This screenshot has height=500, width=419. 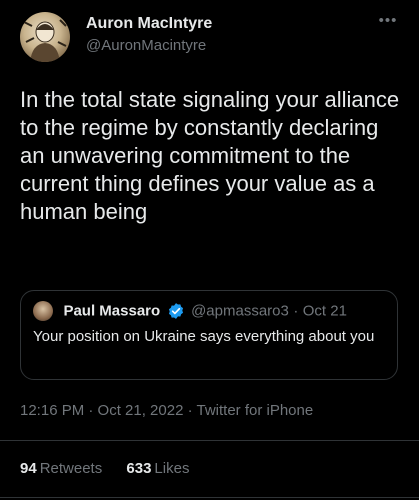 What do you see at coordinates (324, 311) in the screenshot?
I see `quoted-tweet-date: Oct 21` at bounding box center [324, 311].